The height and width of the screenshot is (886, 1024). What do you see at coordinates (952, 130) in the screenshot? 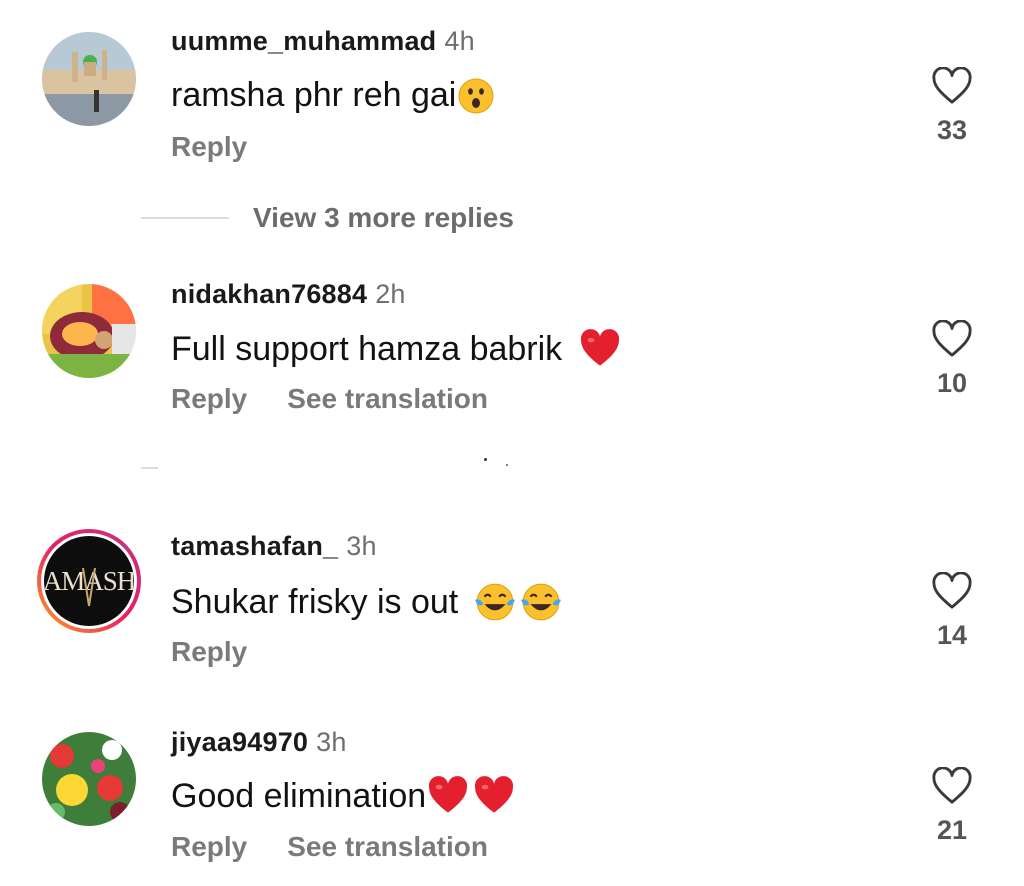
I see `like-count: 33` at bounding box center [952, 130].